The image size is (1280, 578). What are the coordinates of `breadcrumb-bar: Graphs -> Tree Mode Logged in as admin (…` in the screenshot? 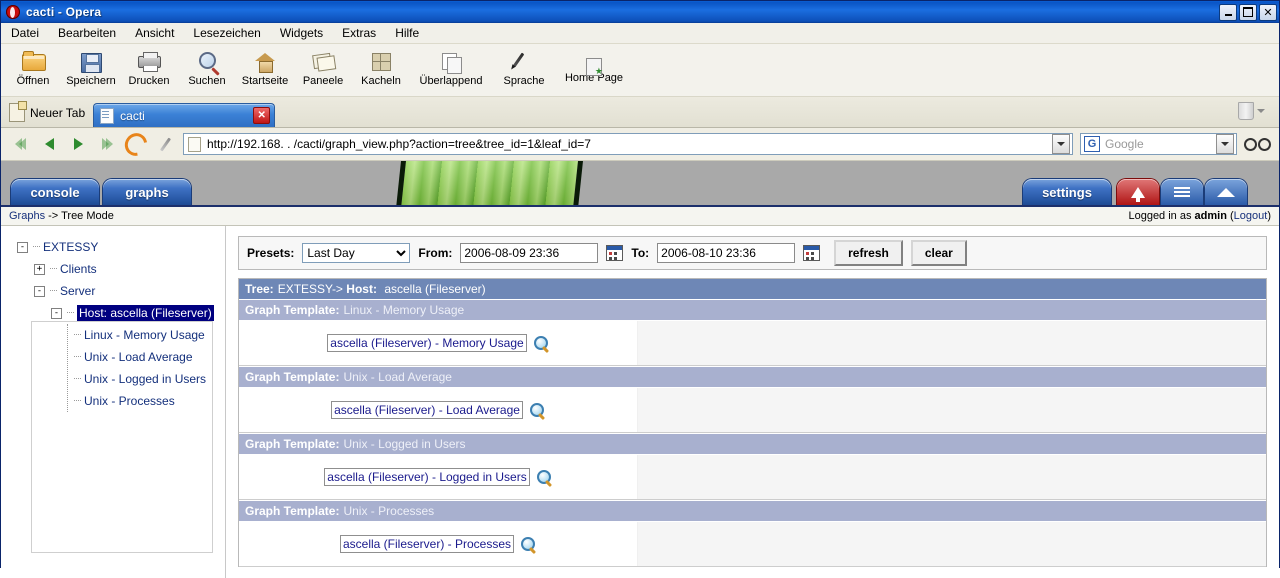 It's located at (640, 216).